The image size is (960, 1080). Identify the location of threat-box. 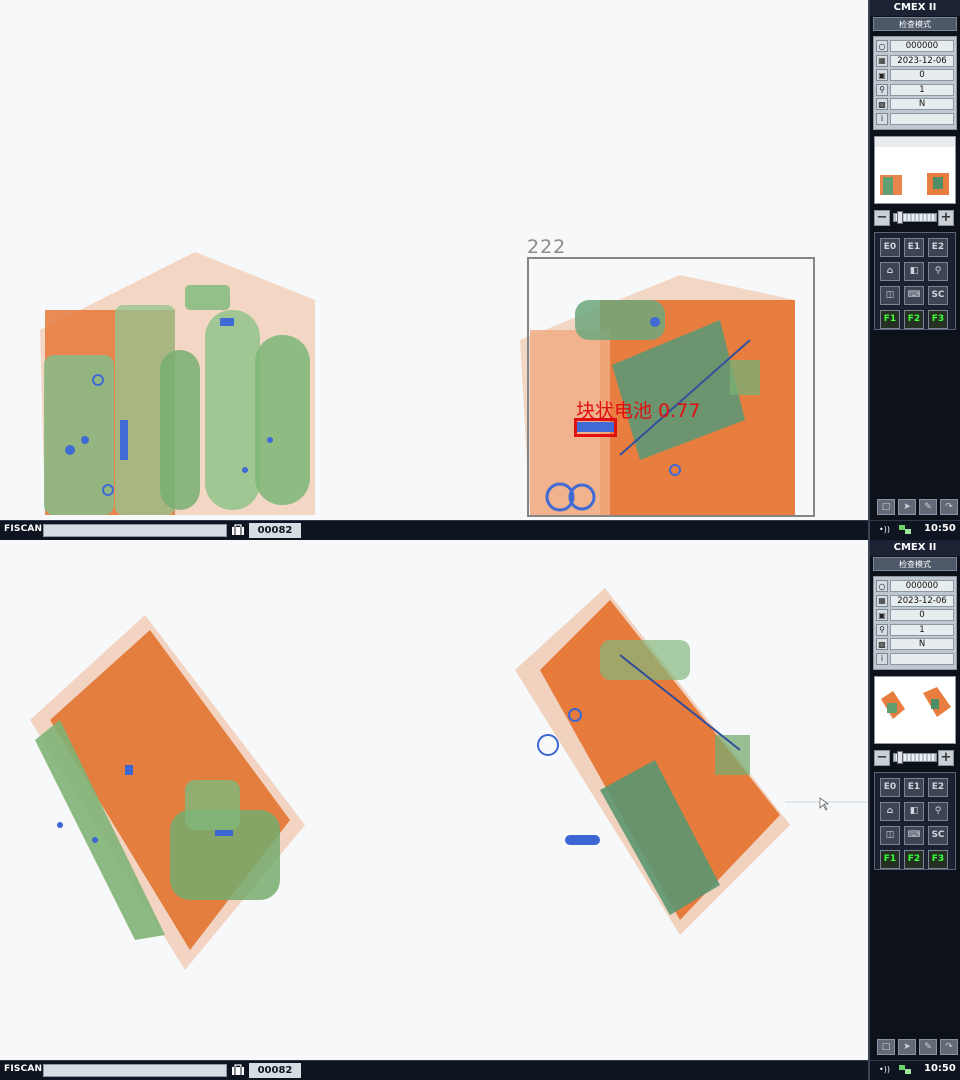
(595, 427).